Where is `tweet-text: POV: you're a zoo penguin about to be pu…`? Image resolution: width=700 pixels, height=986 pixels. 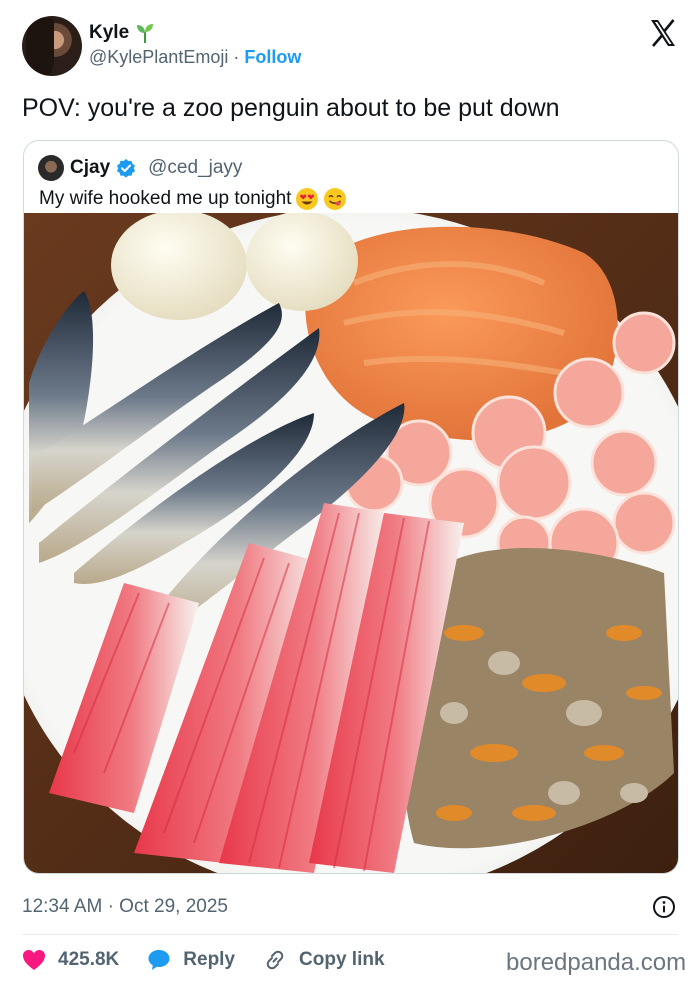 tweet-text: POV: you're a zoo penguin about to be pu… is located at coordinates (291, 108).